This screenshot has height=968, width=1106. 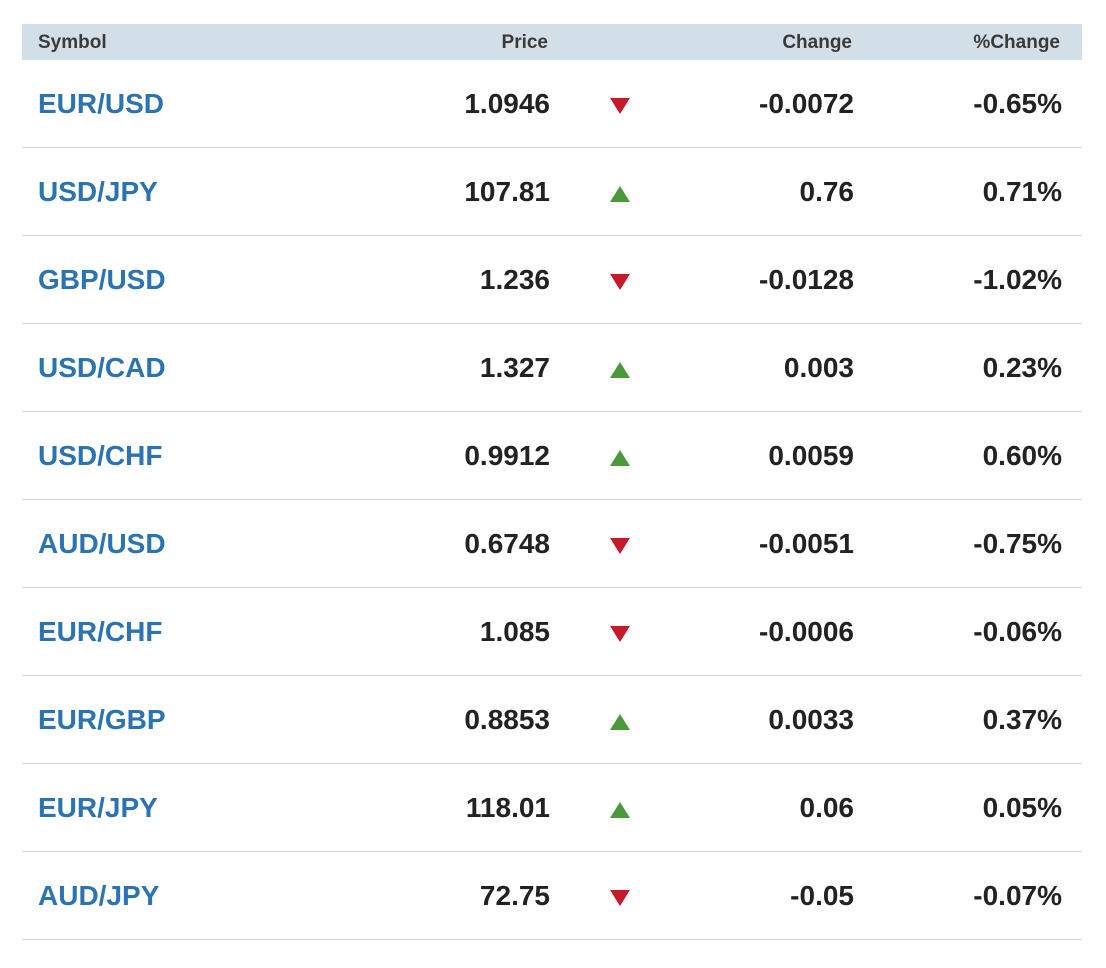 I want to click on price-value: 0.9912, so click(x=507, y=455).